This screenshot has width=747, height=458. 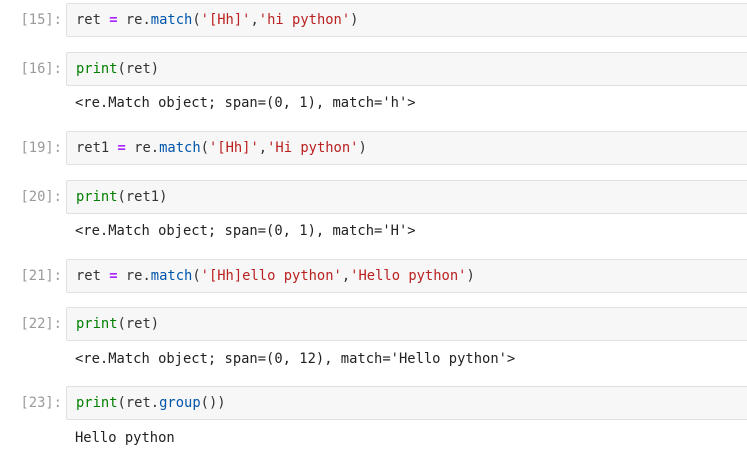 I want to click on cell-output: Hello python, so click(x=125, y=438).